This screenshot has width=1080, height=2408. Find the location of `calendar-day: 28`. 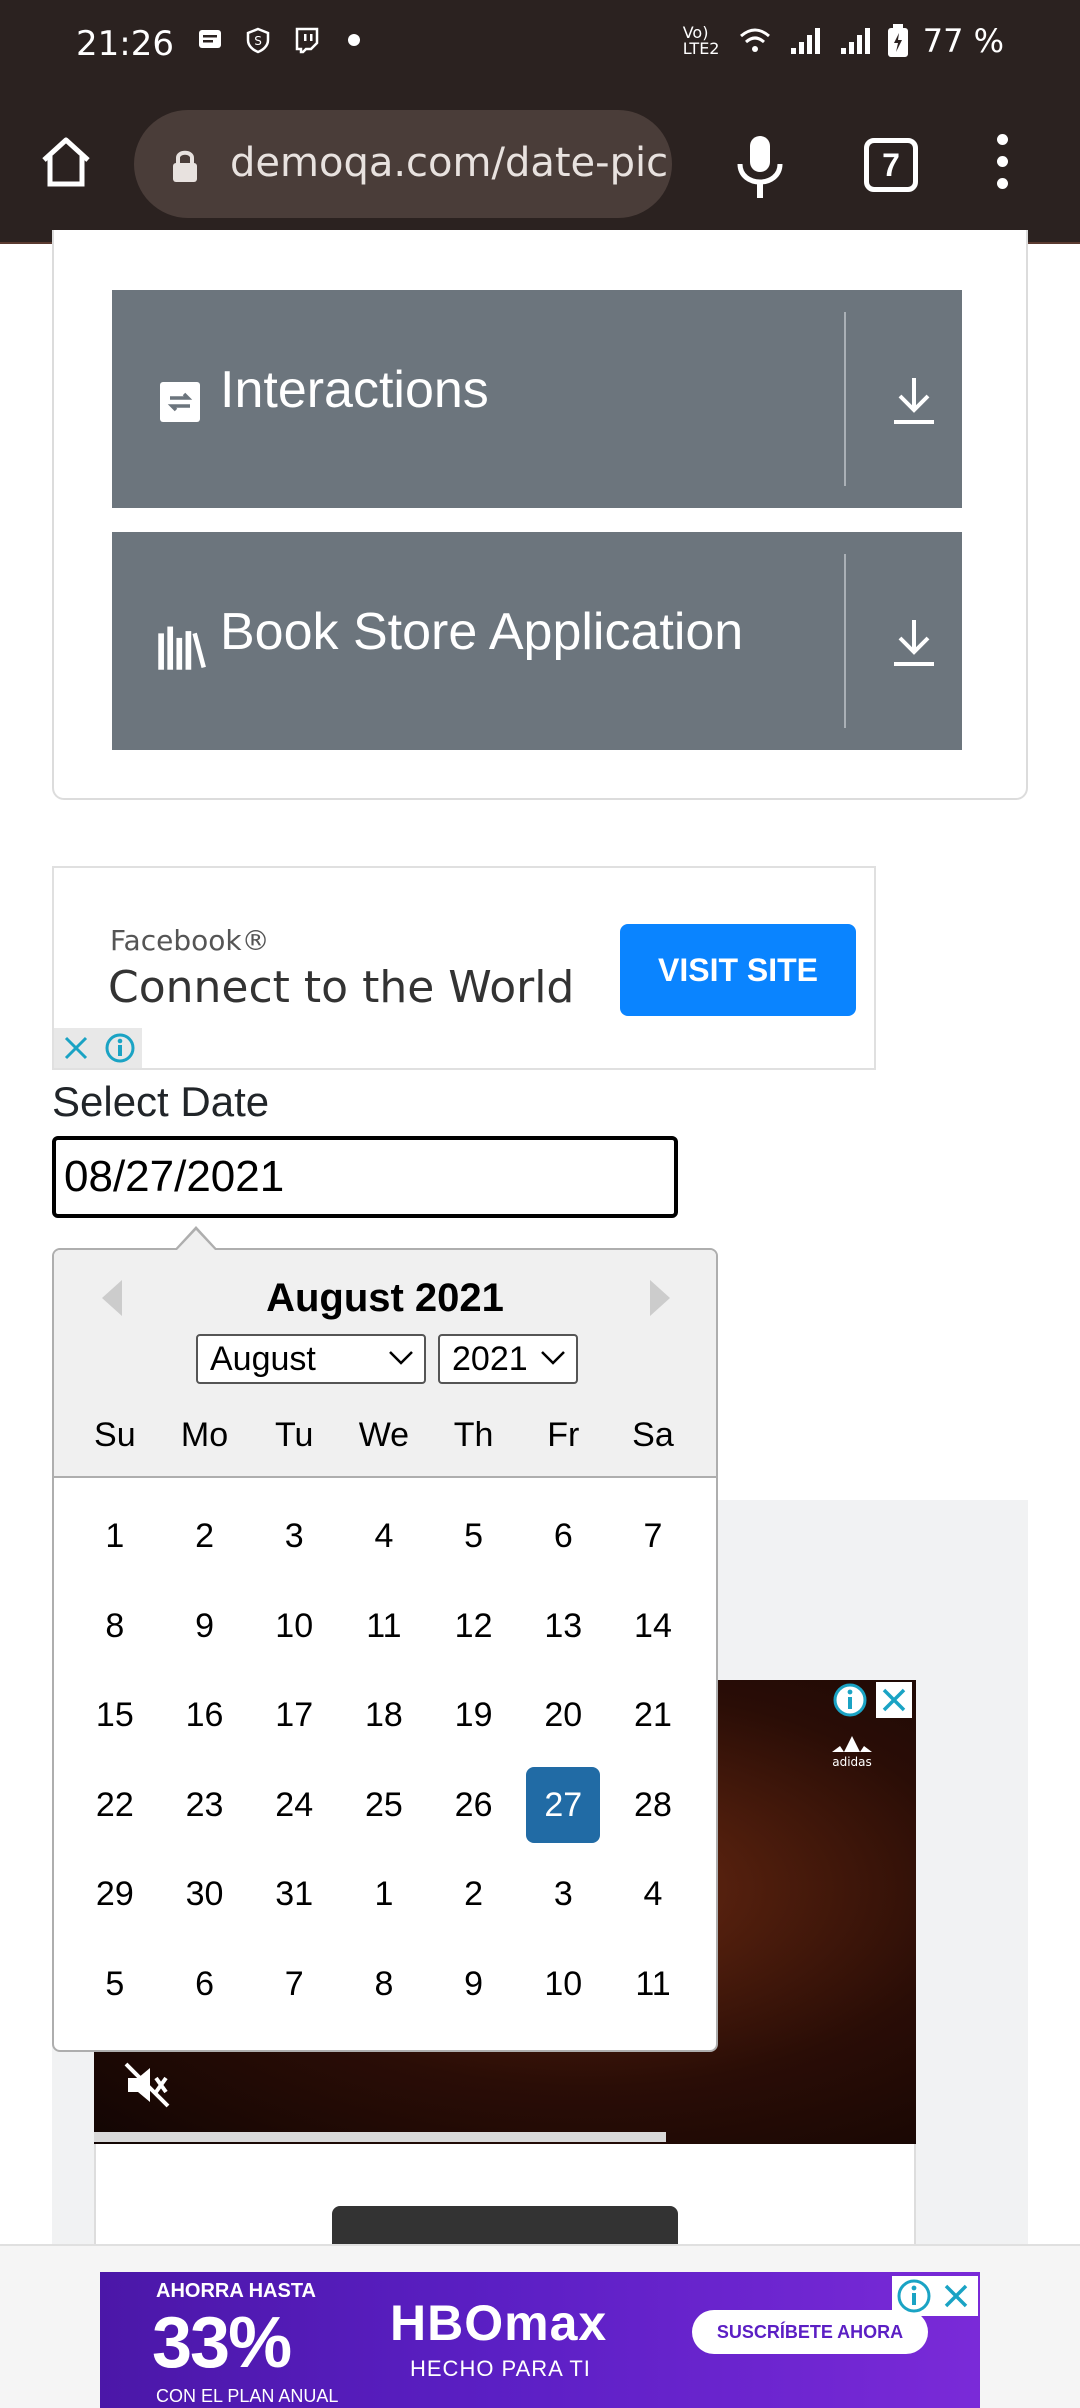

calendar-day: 28 is located at coordinates (653, 1805).